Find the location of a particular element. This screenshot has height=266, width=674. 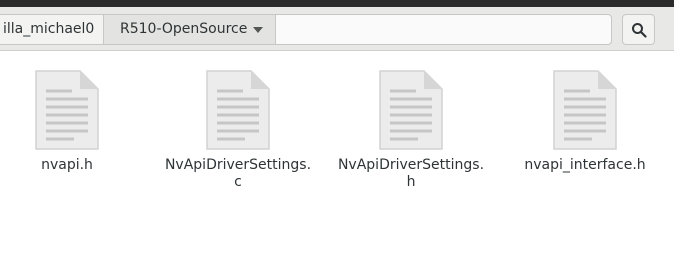

file-item: NvApiDriverSettings. h is located at coordinates (411, 130).